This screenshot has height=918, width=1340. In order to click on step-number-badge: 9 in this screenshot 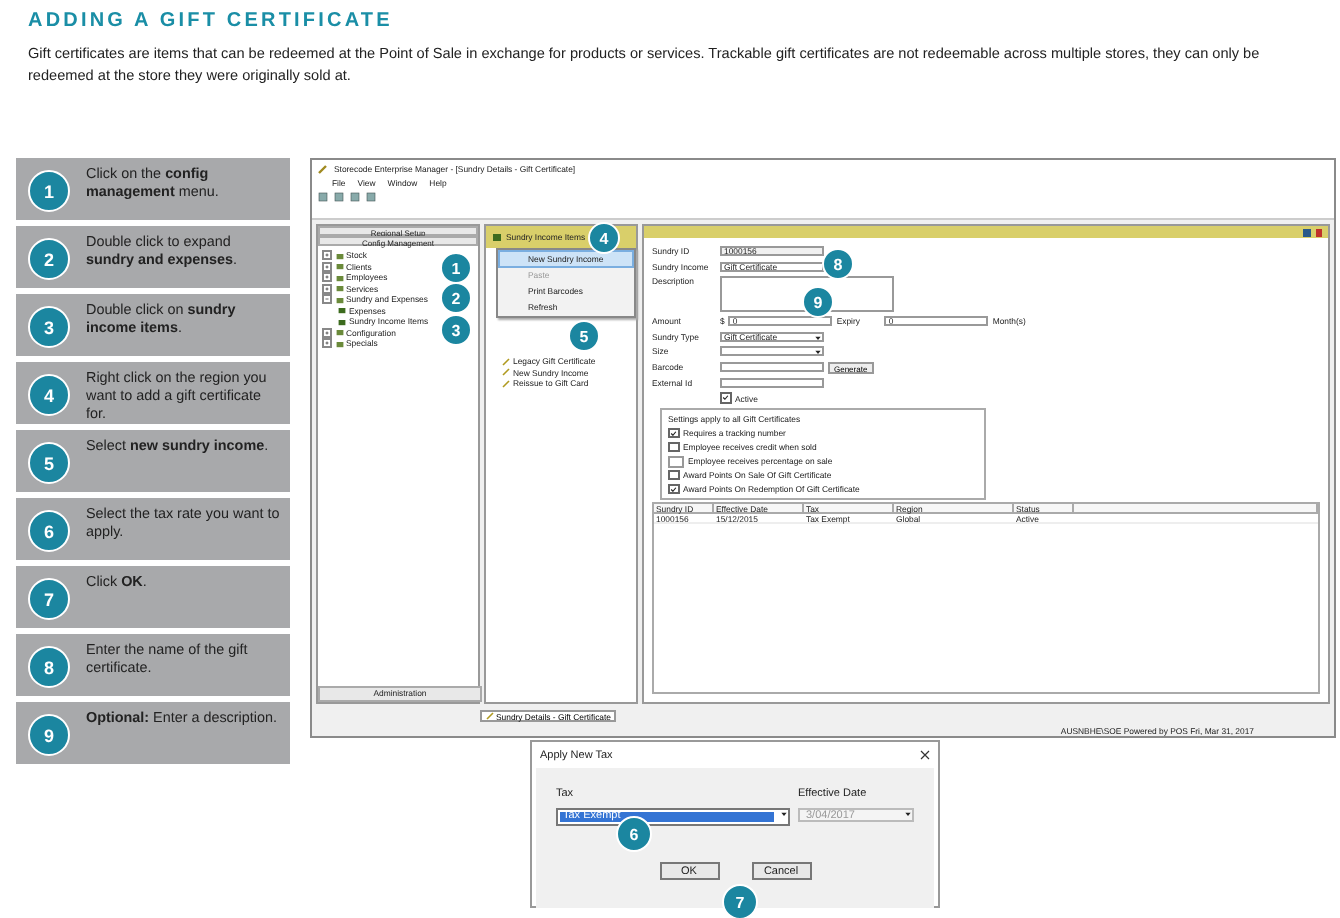, I will do `click(49, 735)`.